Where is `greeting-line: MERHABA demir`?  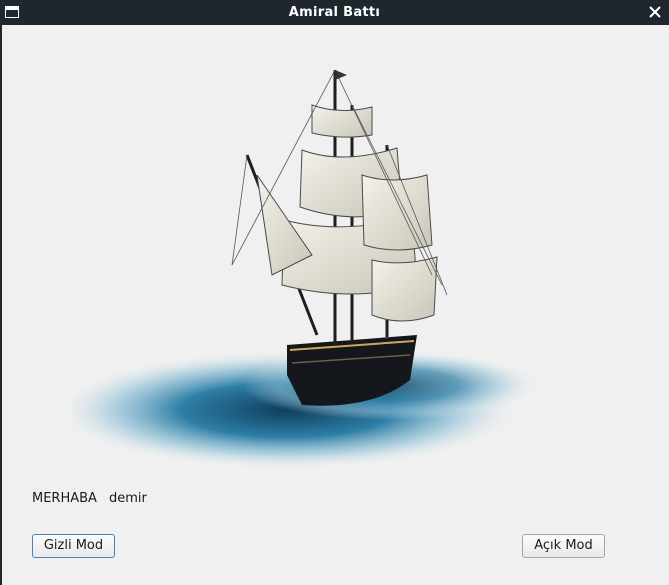 greeting-line: MERHABA demir is located at coordinates (89, 498).